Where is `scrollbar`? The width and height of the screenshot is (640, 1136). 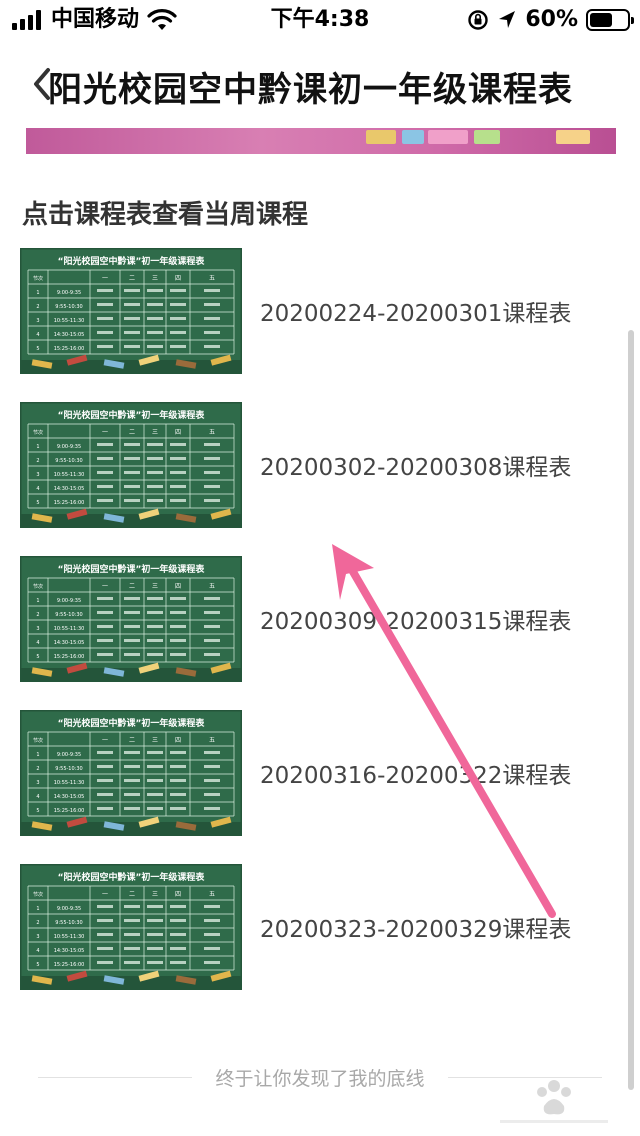 scrollbar is located at coordinates (631, 710).